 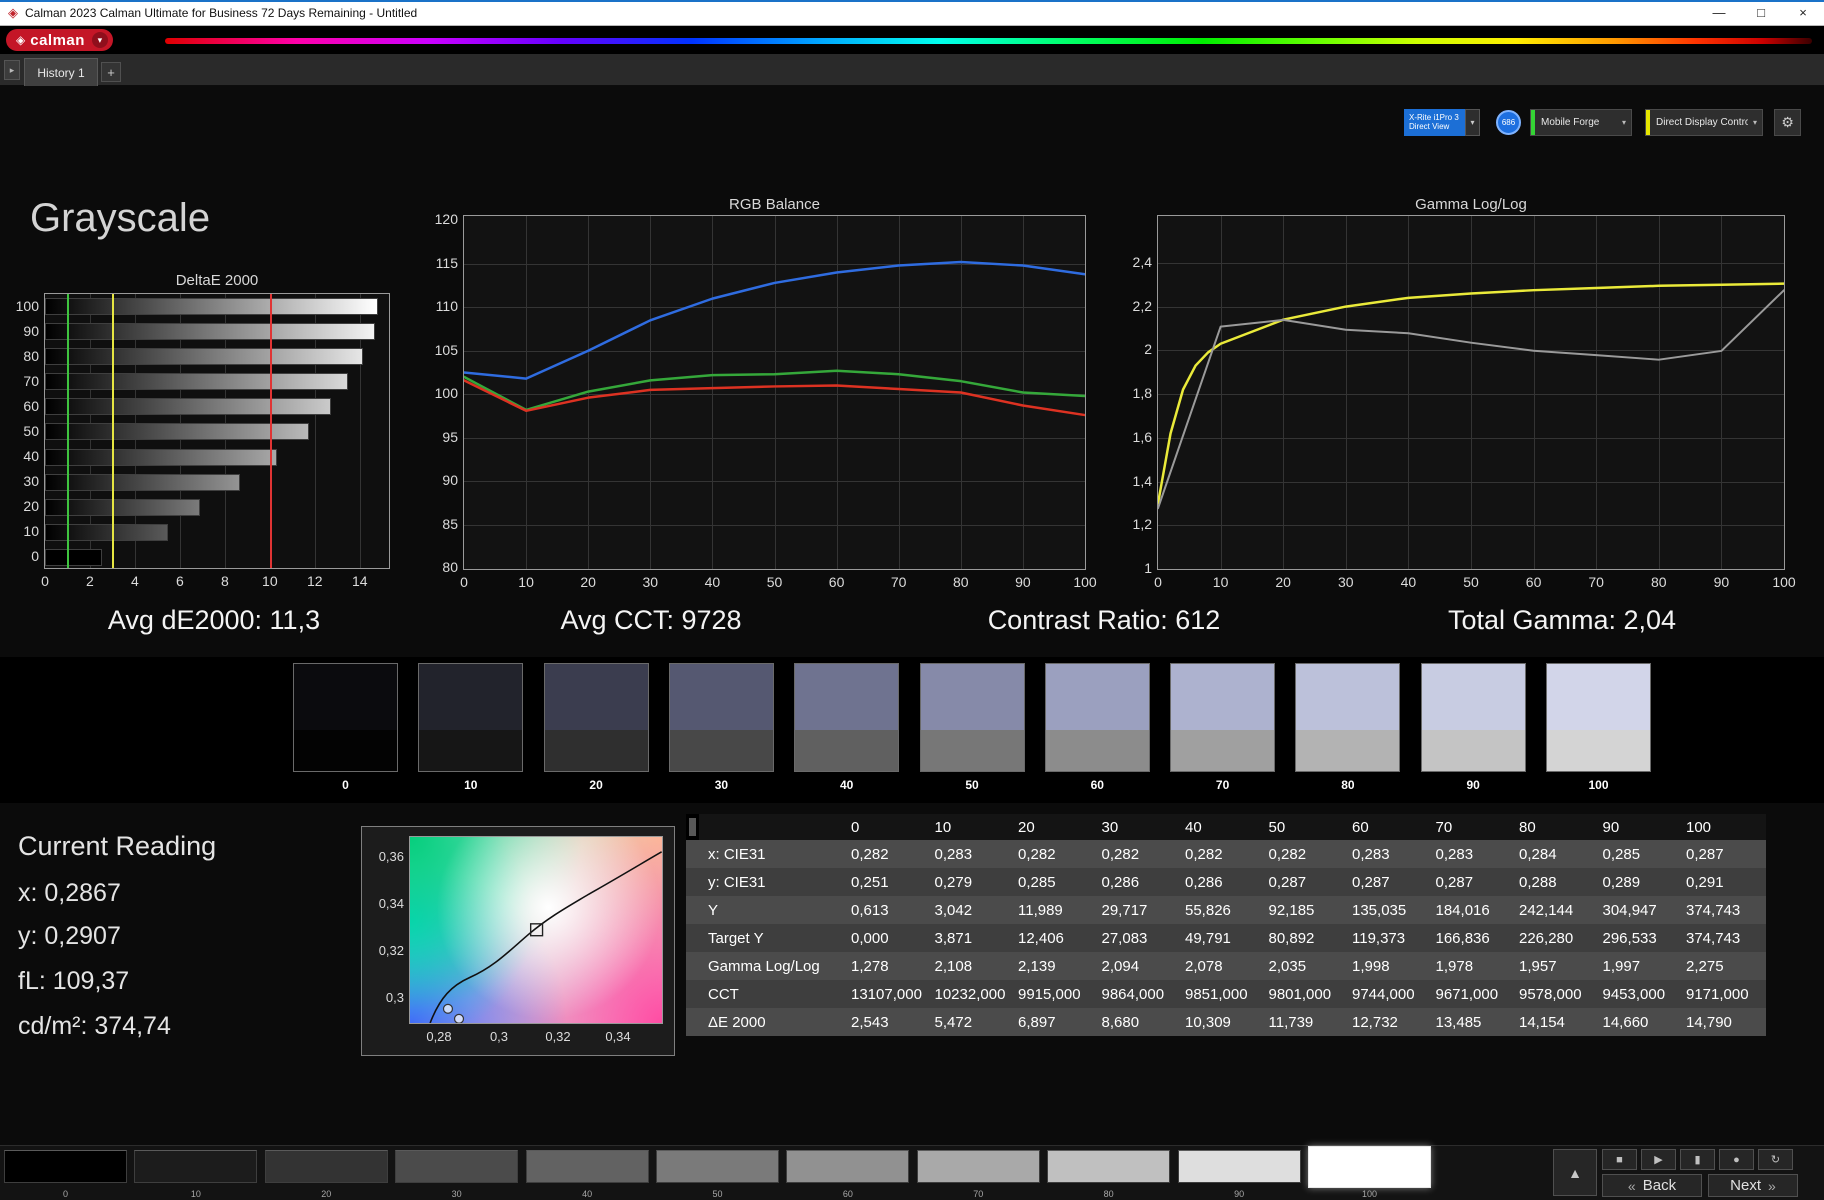 What do you see at coordinates (1575, 1172) in the screenshot?
I see `eject-button: ▲` at bounding box center [1575, 1172].